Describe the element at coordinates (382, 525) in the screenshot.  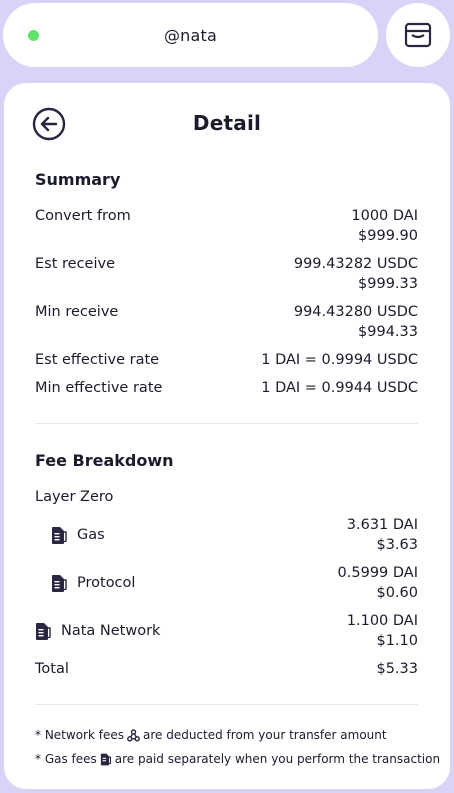
I see `fee-value-amount: 3.631 DAI` at that location.